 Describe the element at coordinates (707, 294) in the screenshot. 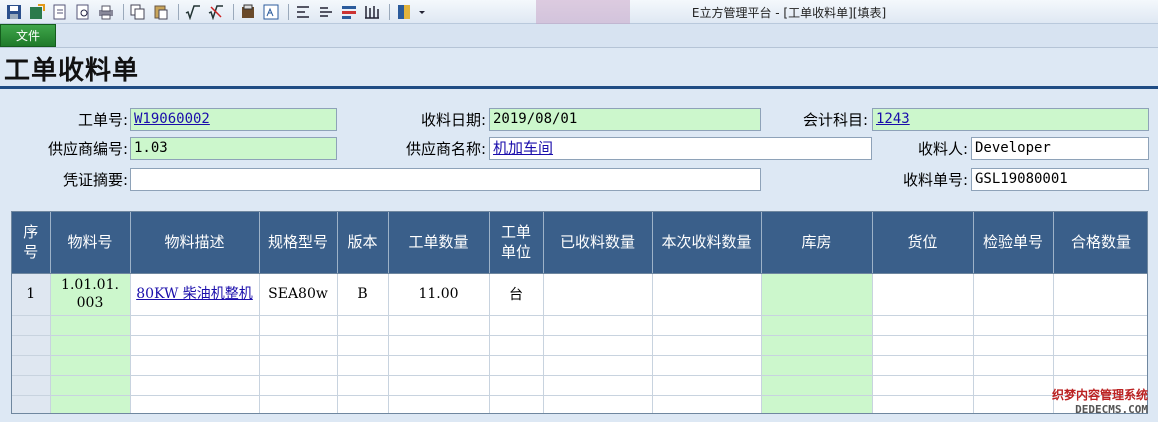

I see `cell-this-qty` at that location.